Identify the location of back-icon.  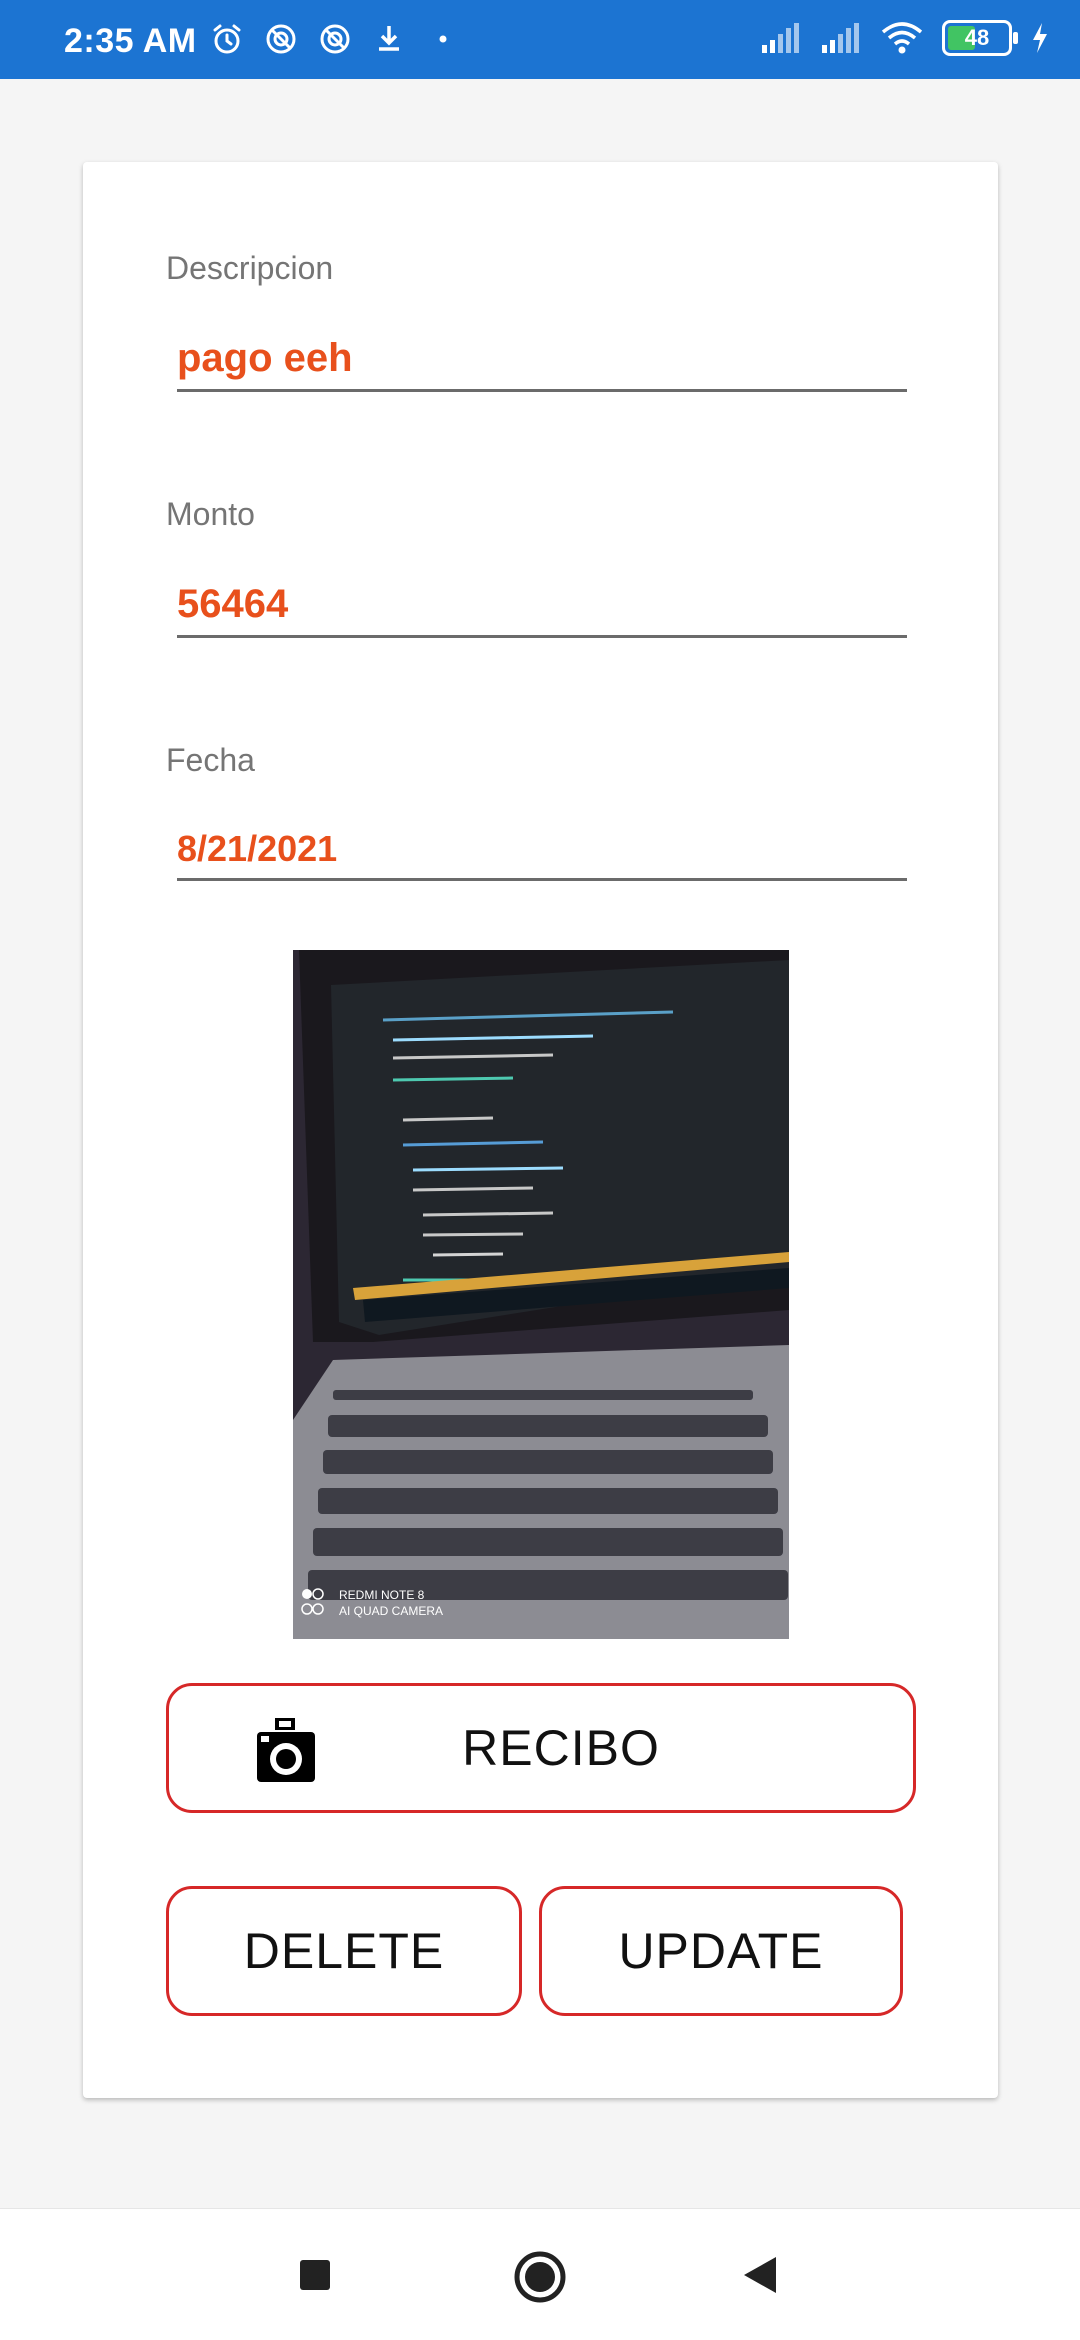
(760, 2275).